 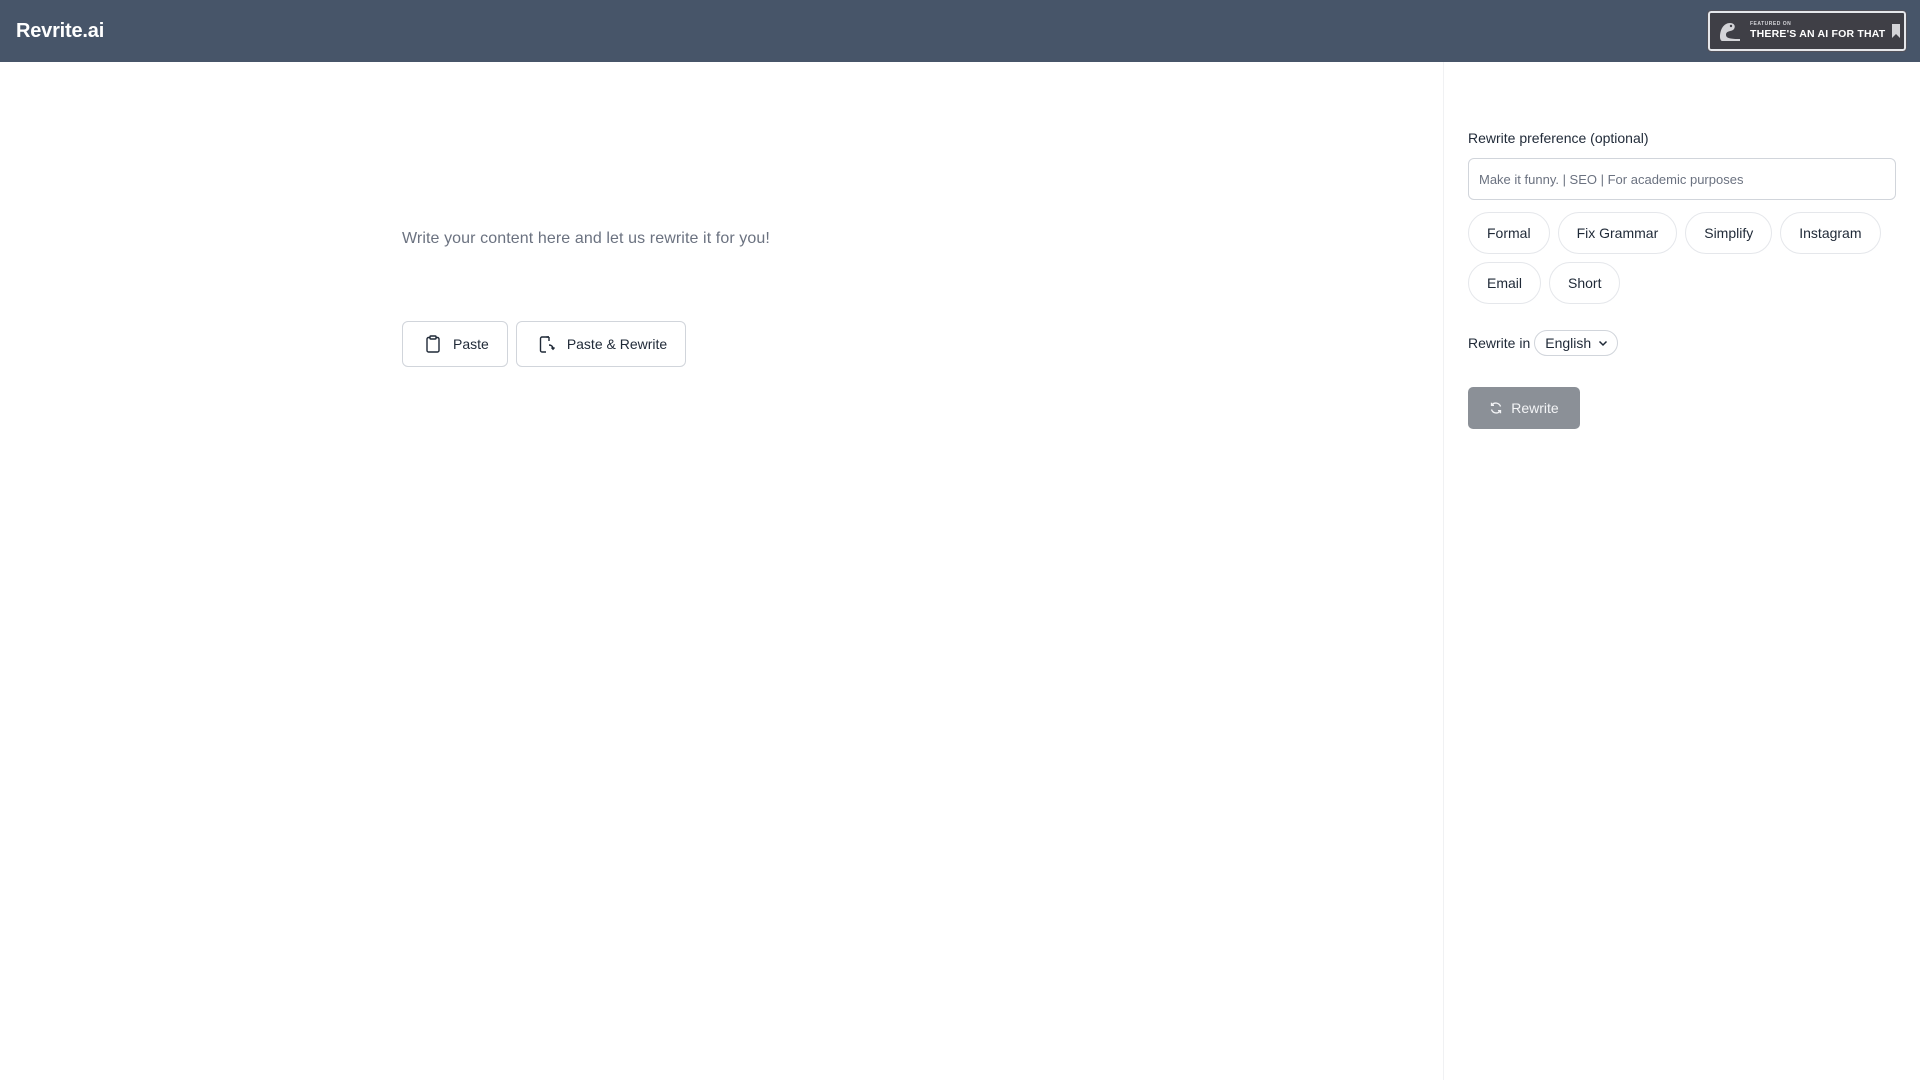 What do you see at coordinates (1617, 233) in the screenshot?
I see `chip-fix-grammar: Fix Grammar` at bounding box center [1617, 233].